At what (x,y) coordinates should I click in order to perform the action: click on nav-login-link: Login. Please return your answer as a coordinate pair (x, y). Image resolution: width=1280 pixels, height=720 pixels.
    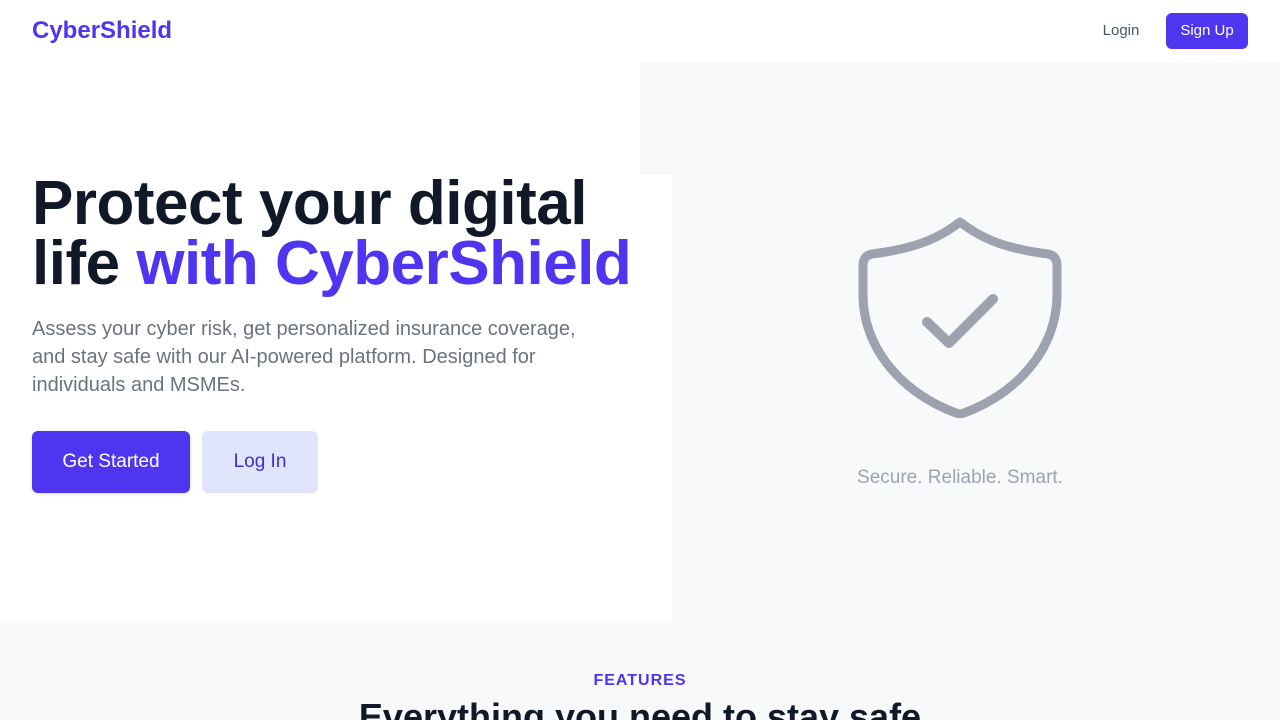
    Looking at the image, I should click on (1121, 31).